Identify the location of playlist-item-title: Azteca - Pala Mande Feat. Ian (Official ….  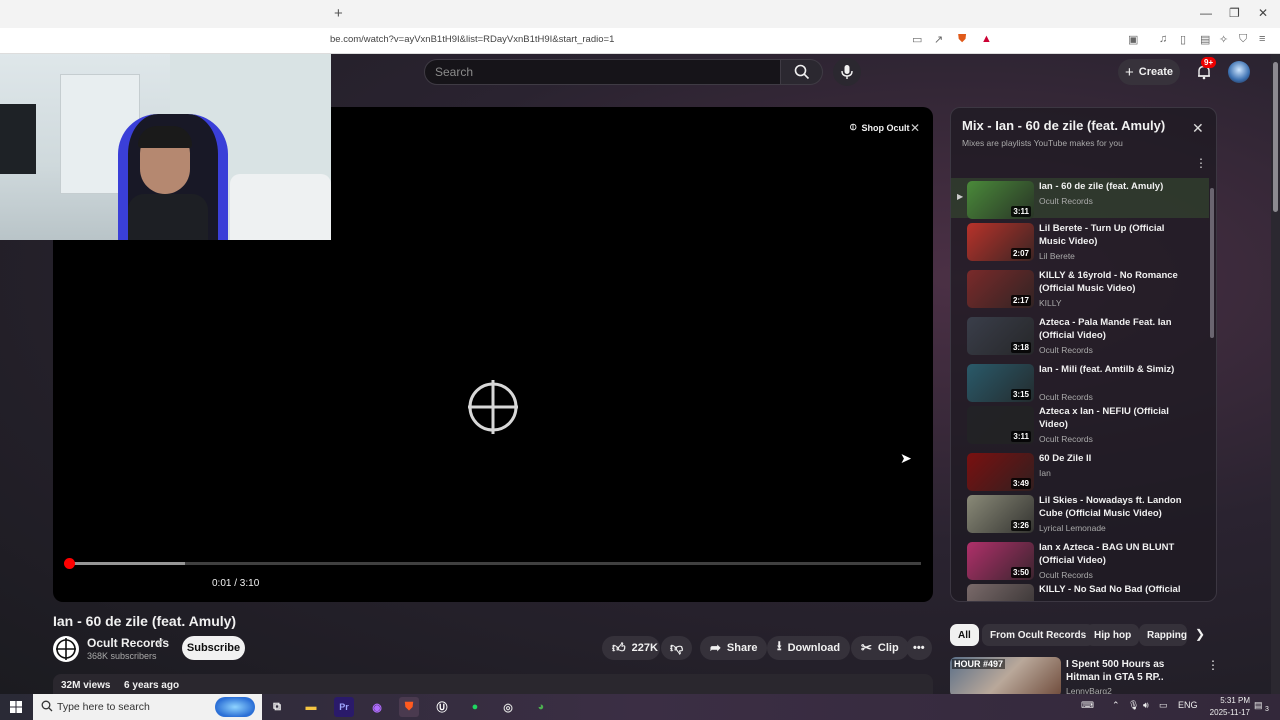
(1114, 329).